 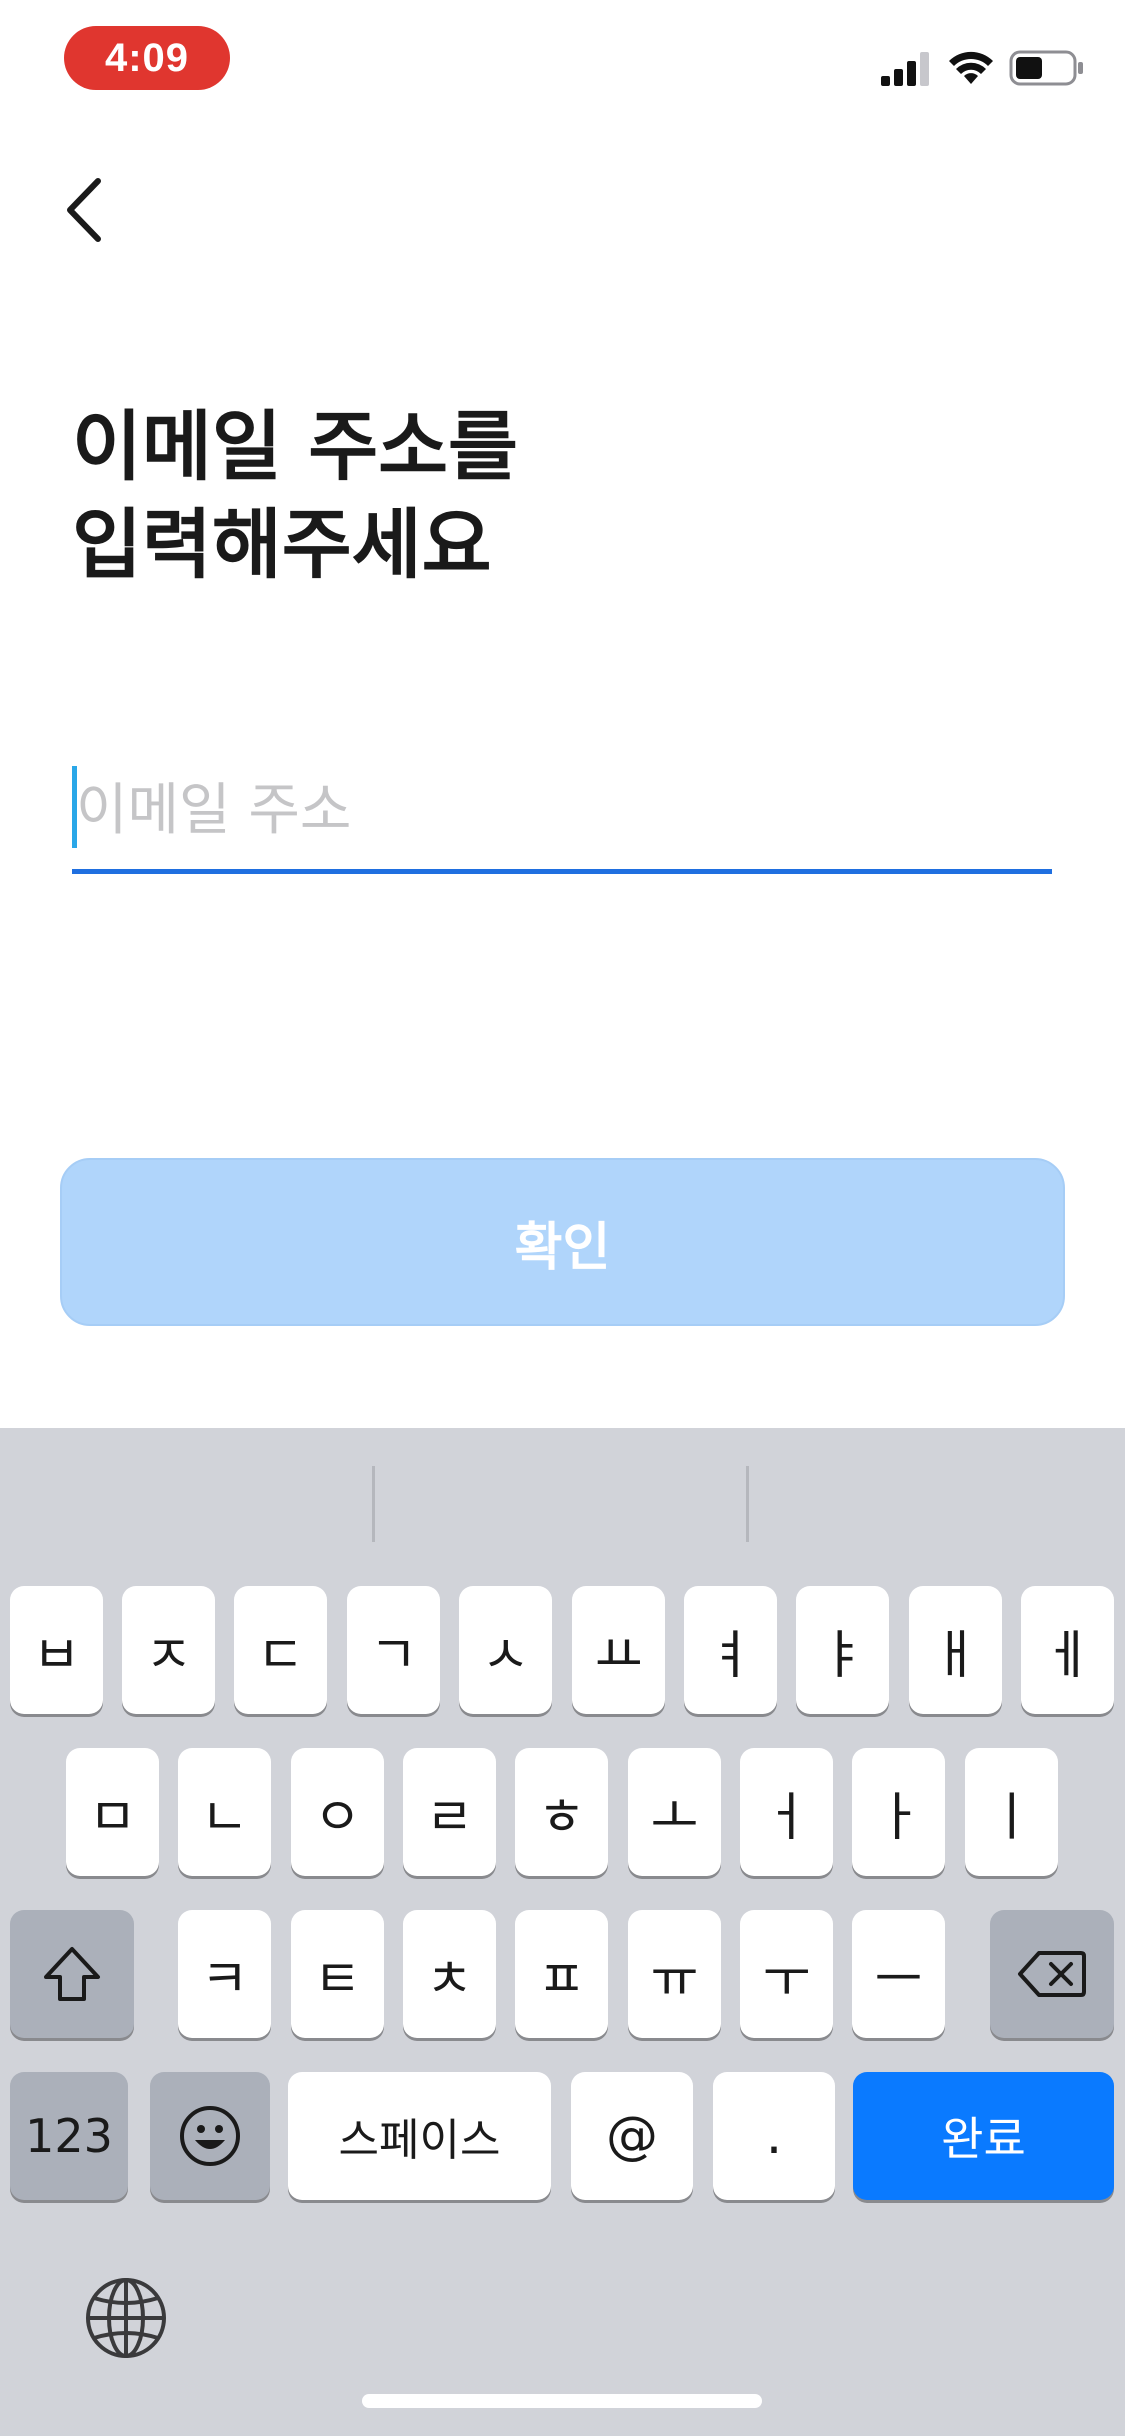 What do you see at coordinates (419, 2136) in the screenshot?
I see `space-key: 스페이스` at bounding box center [419, 2136].